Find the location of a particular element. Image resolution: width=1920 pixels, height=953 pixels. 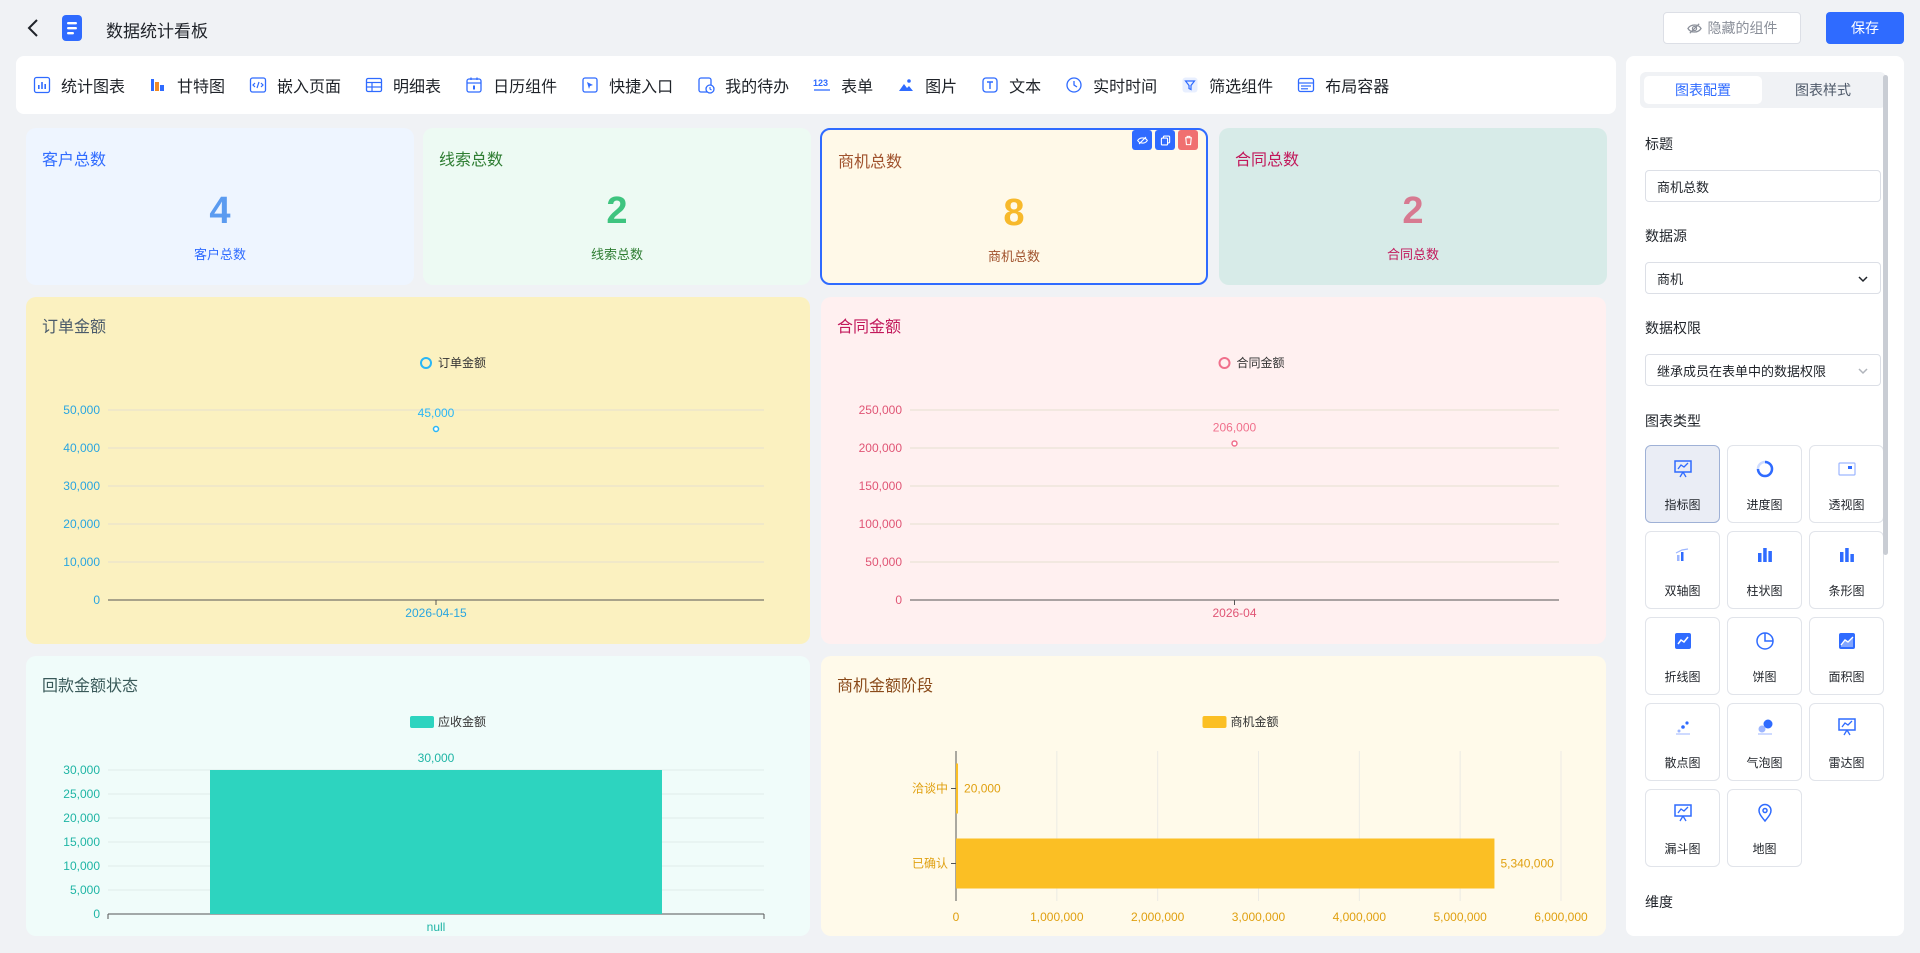

stat-sublabel: 客户总数 is located at coordinates (219, 254).